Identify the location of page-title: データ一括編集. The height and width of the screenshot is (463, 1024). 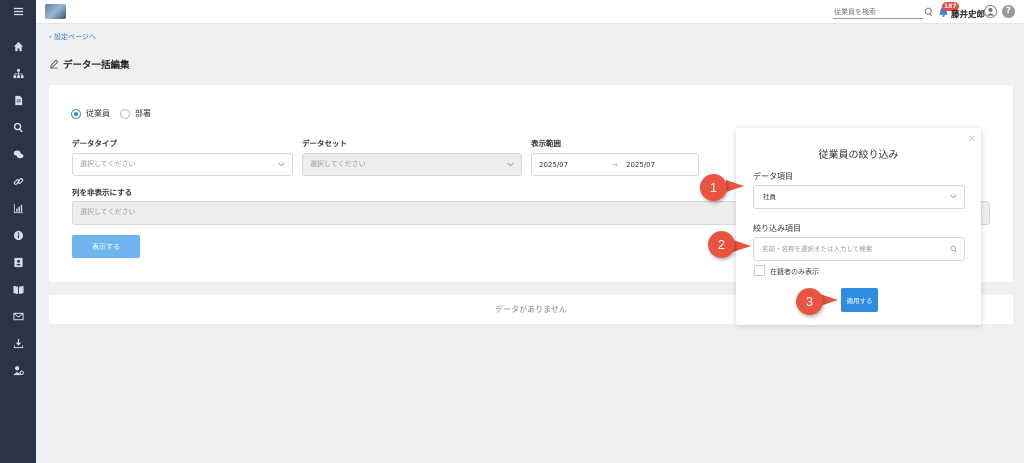
(89, 64).